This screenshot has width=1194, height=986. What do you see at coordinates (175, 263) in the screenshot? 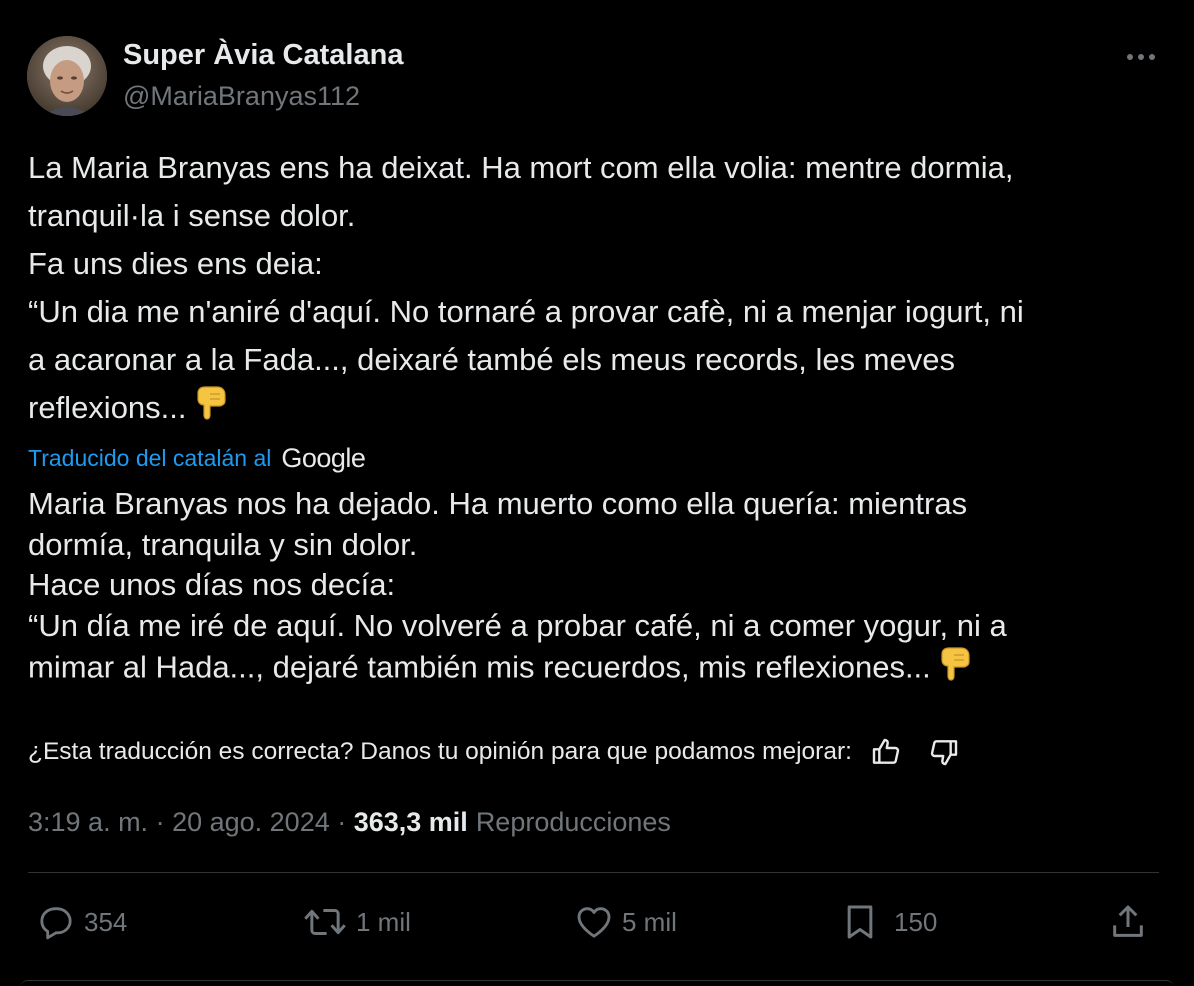
I see `text-line: Fa uns dies ens deia:` at bounding box center [175, 263].